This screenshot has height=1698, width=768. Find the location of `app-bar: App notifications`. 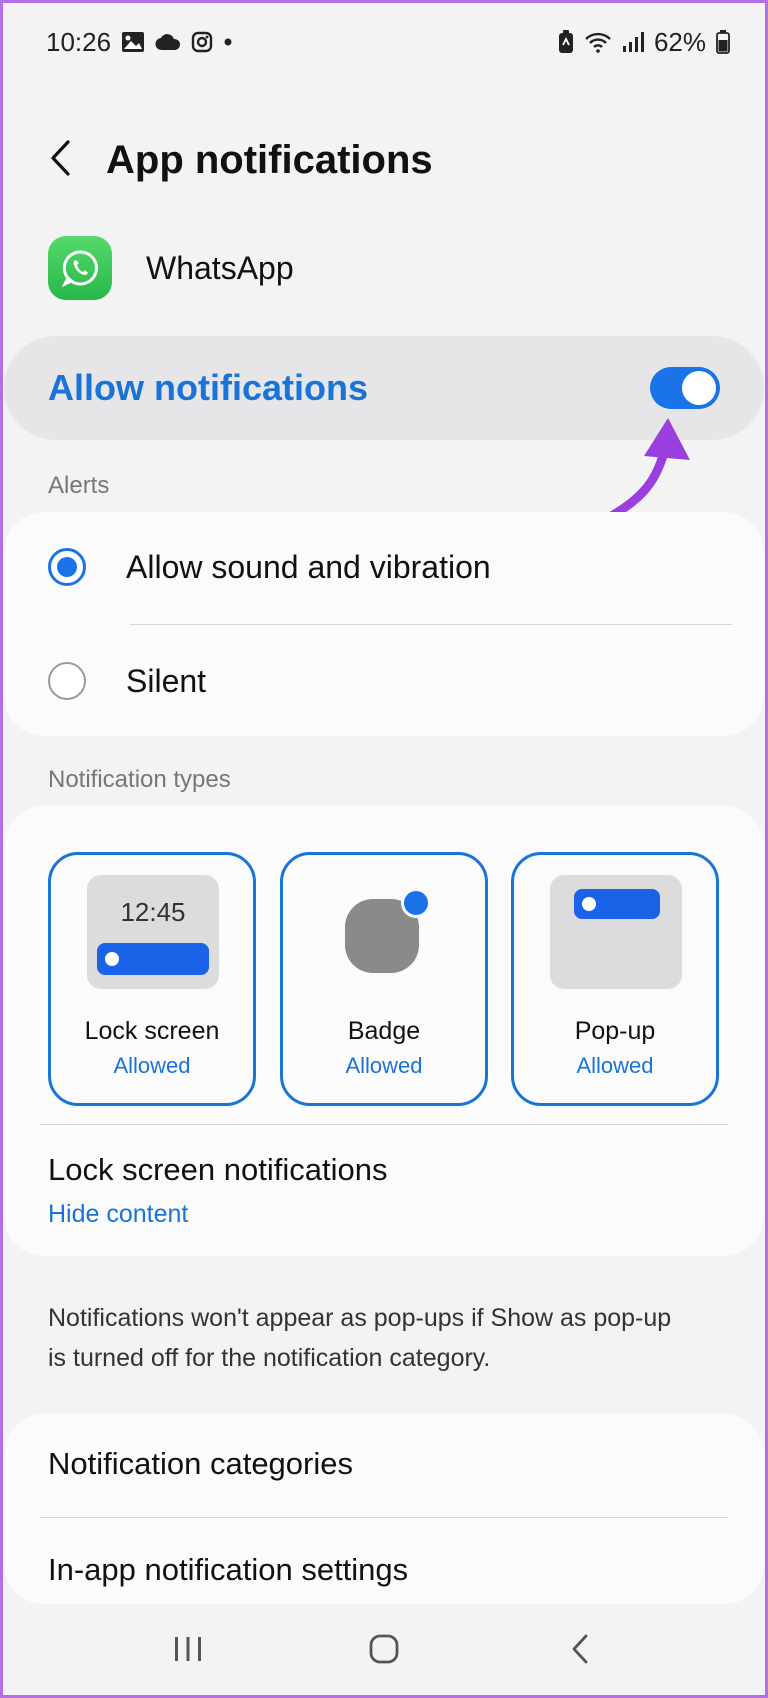

app-bar: App notifications is located at coordinates (240, 160).